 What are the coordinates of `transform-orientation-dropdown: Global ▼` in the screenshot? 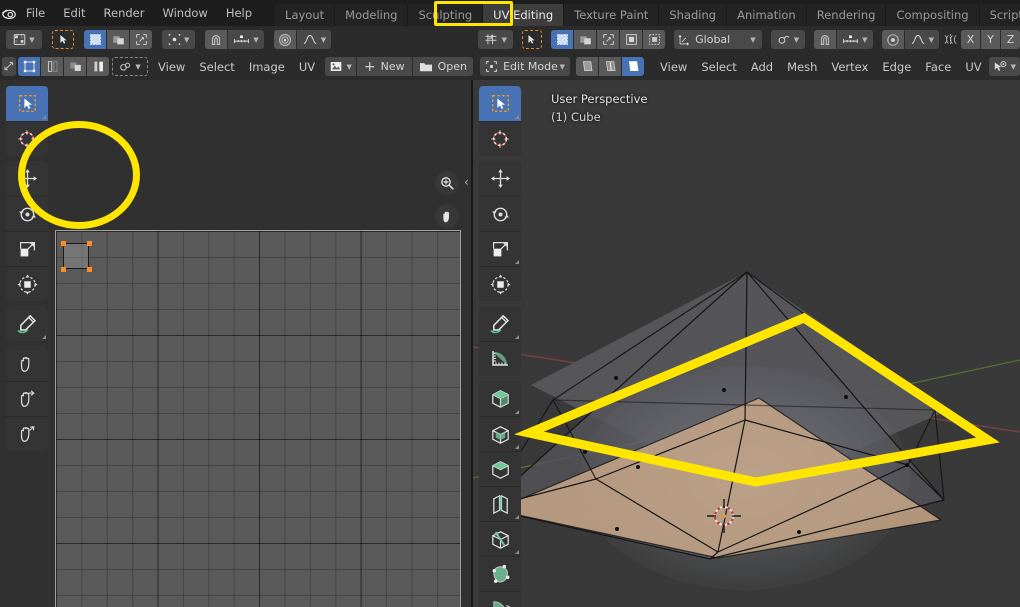 It's located at (718, 39).